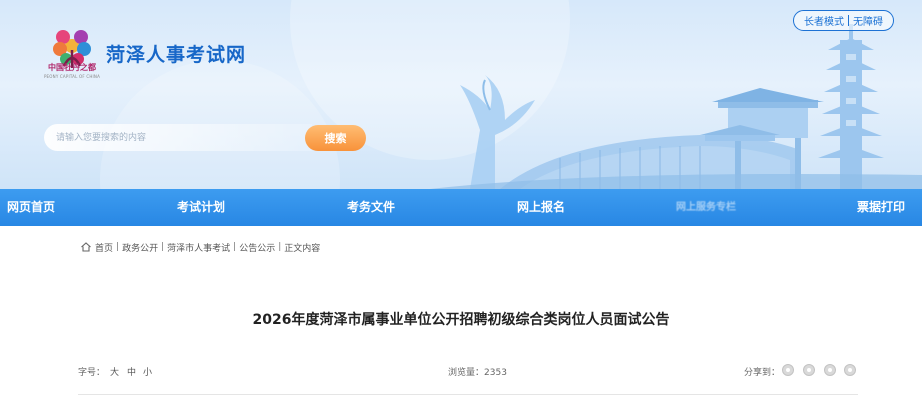 This screenshot has width=922, height=403. What do you see at coordinates (850, 370) in the screenshot?
I see `share-qzone-icon` at bounding box center [850, 370].